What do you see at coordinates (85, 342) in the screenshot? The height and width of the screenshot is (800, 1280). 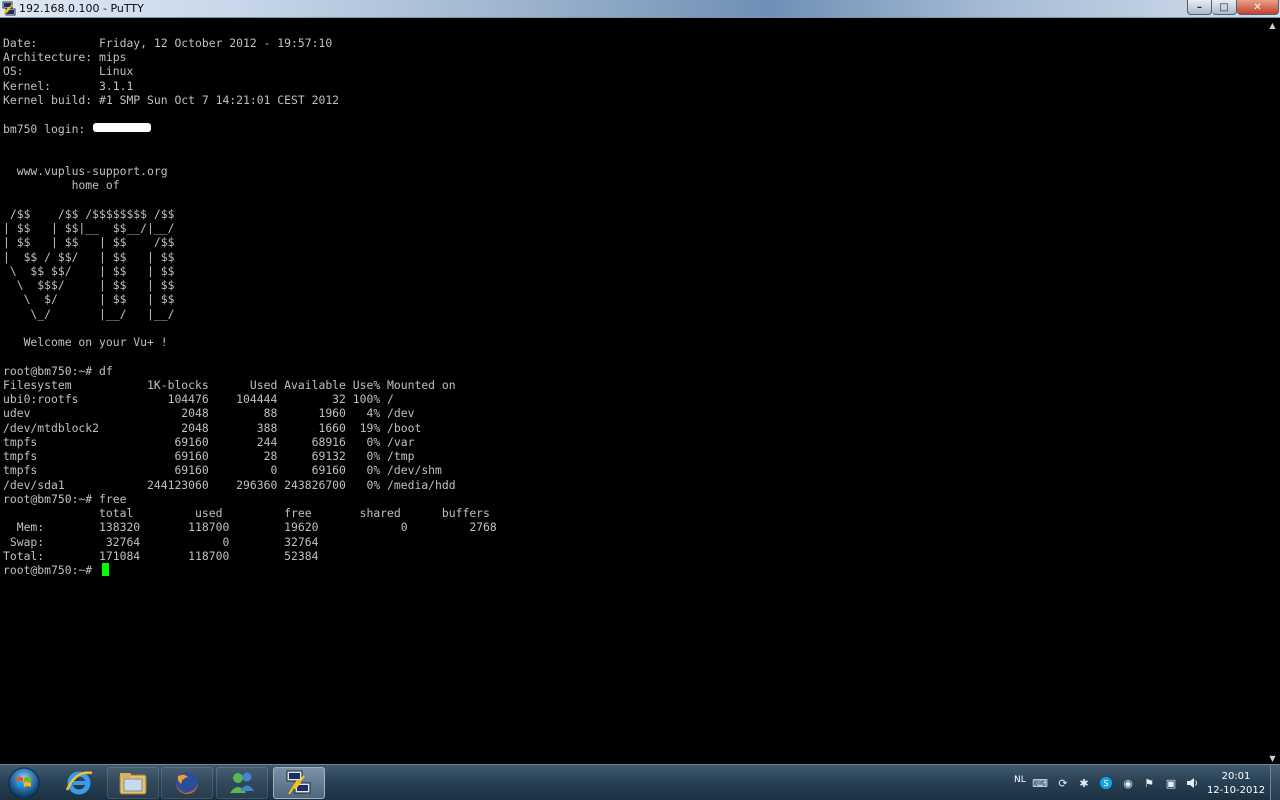 I see `terminal-line: Welcome on your Vu+ !` at bounding box center [85, 342].